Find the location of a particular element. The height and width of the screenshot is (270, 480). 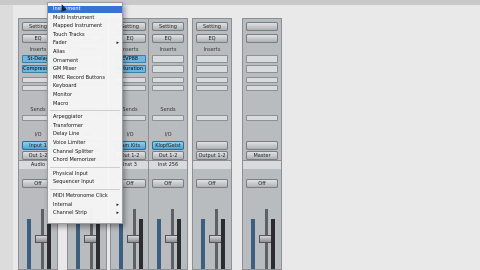

menu-item-mapped-instrument: Mapped Instrument is located at coordinates (85, 26).